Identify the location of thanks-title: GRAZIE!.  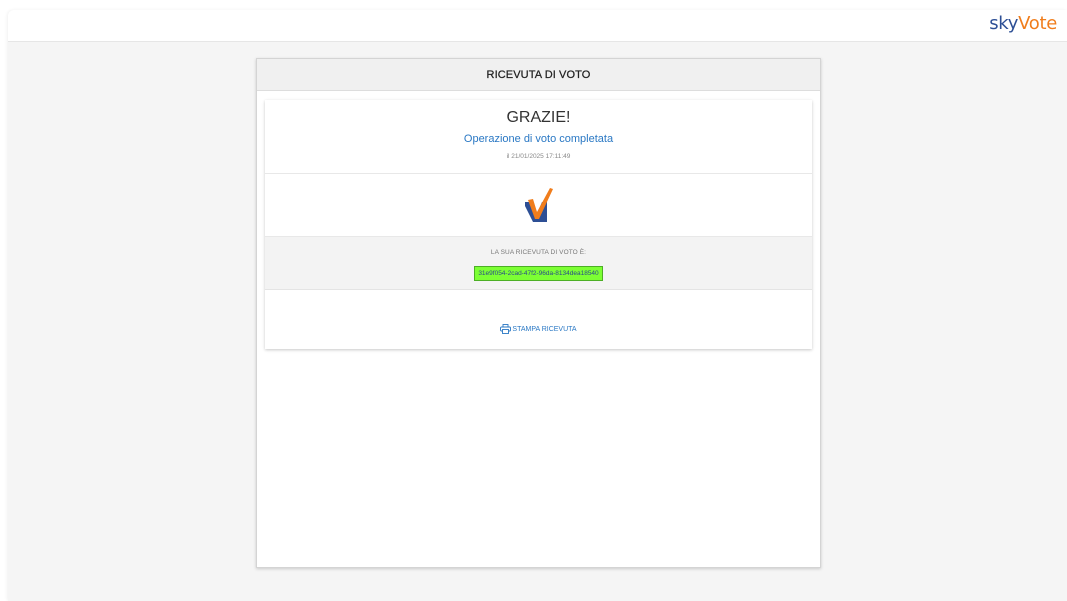
(538, 117).